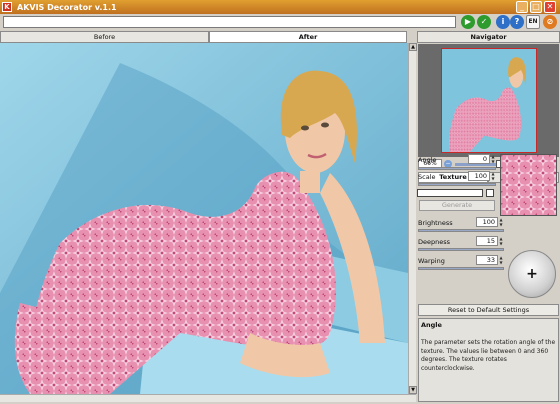 The height and width of the screenshot is (404, 560). I want to click on tab-before: Before, so click(104, 37).